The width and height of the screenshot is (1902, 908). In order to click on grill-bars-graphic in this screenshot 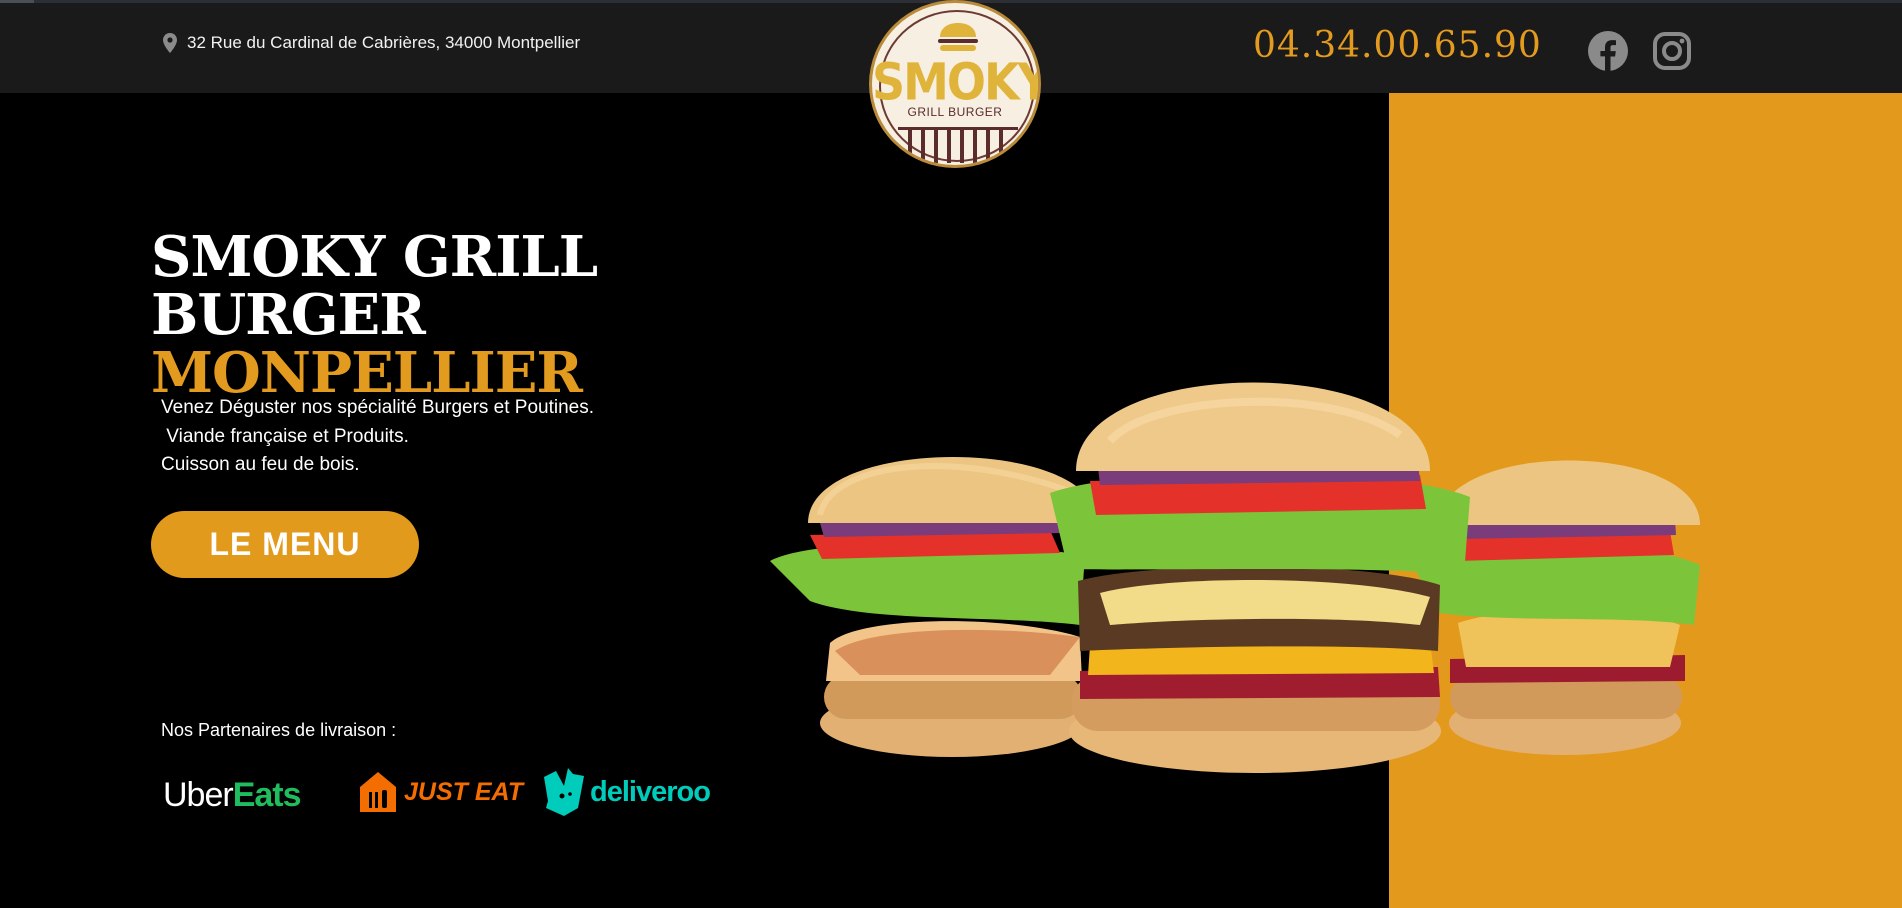, I will do `click(957, 146)`.